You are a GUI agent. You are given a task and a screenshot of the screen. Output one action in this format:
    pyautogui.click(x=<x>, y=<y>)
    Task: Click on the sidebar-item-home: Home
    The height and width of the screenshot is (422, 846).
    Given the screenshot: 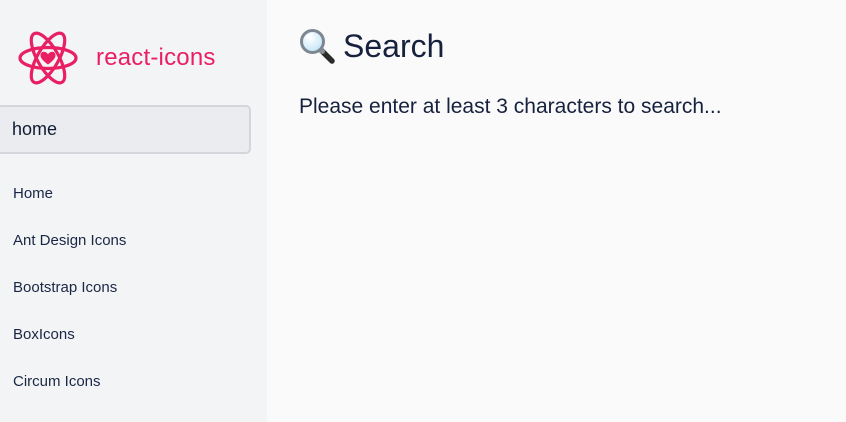 What is the action you would take?
    pyautogui.click(x=69, y=193)
    